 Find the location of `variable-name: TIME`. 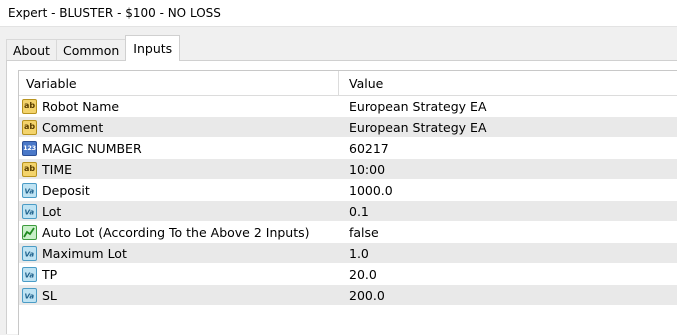

variable-name: TIME is located at coordinates (57, 169).